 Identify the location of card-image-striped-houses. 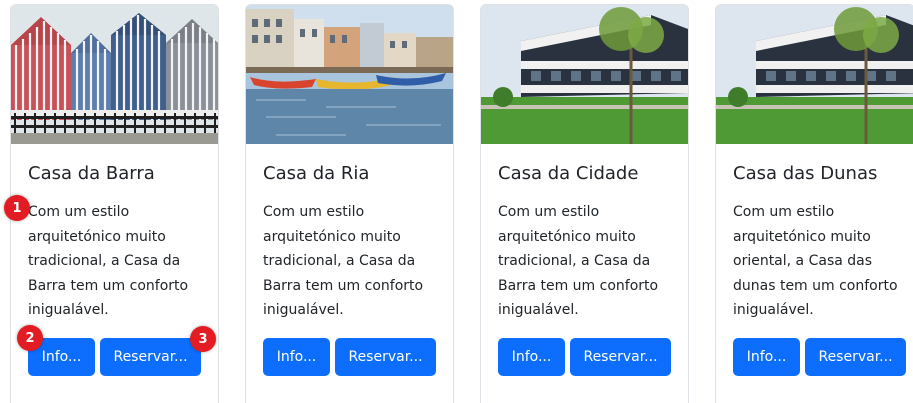
(114, 74).